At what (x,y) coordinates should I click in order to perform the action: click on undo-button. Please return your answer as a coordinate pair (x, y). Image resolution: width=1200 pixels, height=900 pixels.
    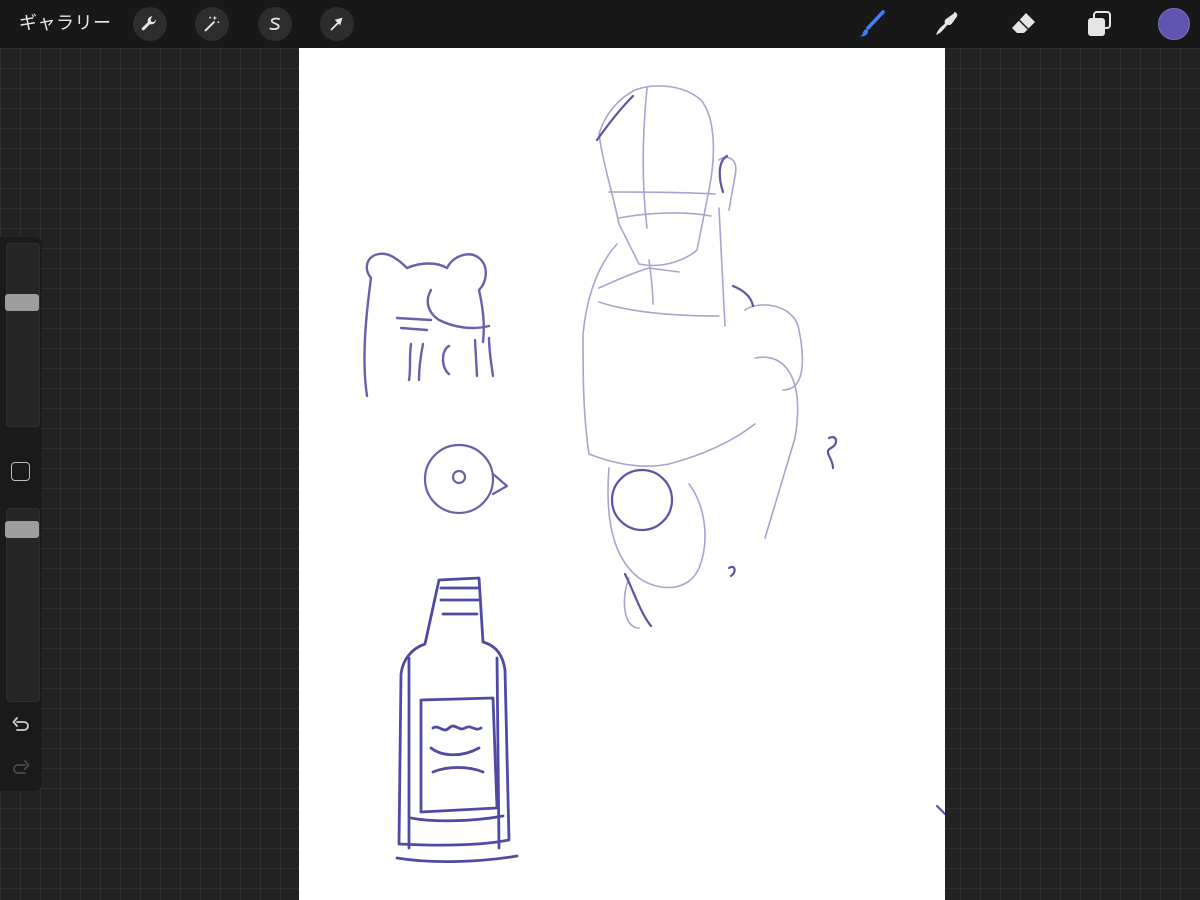
    Looking at the image, I should click on (21, 727).